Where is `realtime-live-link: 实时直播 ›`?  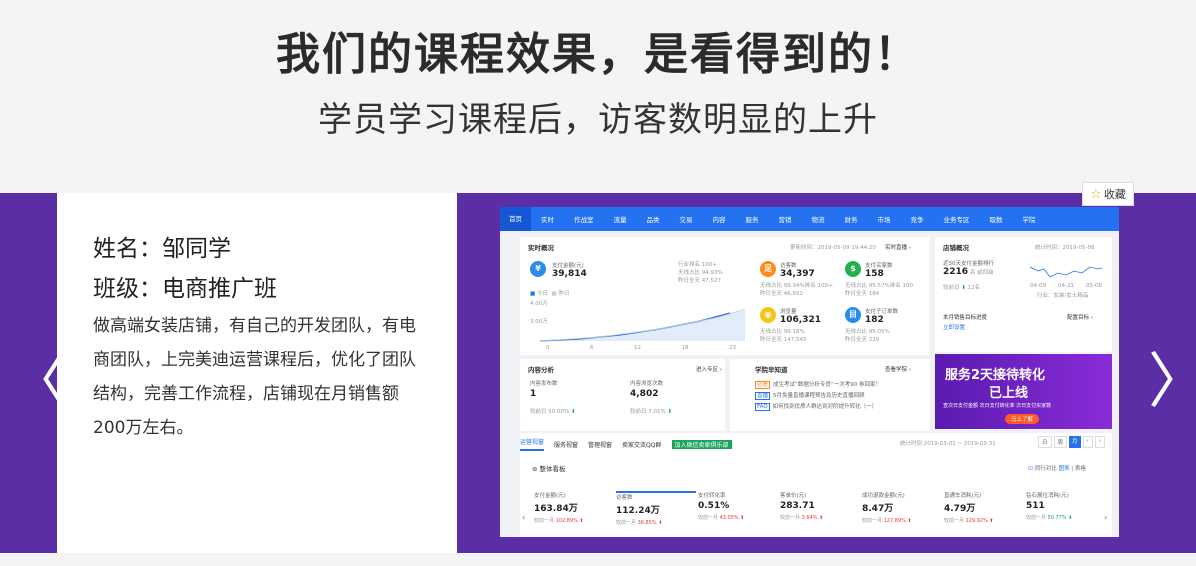
realtime-live-link: 实时直播 › is located at coordinates (898, 247).